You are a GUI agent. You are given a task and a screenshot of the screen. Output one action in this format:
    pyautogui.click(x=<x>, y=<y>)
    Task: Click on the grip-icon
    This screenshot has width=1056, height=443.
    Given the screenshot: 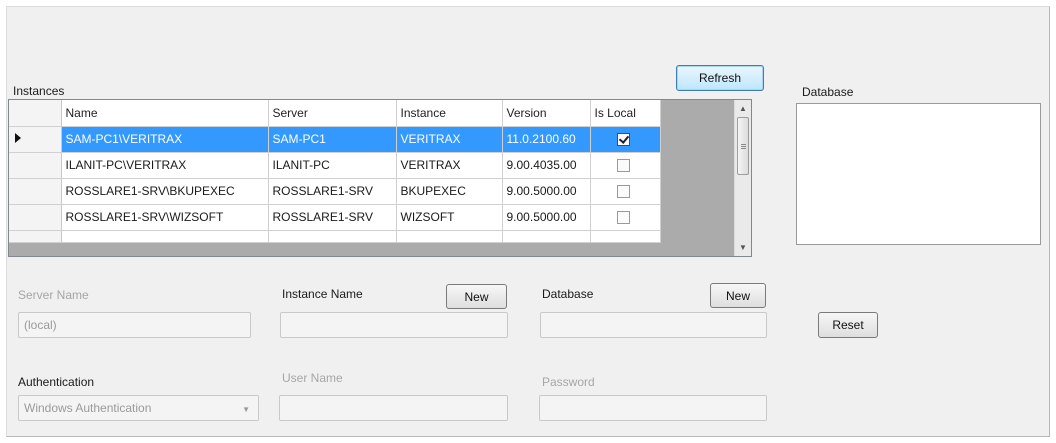 What is the action you would take?
    pyautogui.click(x=743, y=144)
    